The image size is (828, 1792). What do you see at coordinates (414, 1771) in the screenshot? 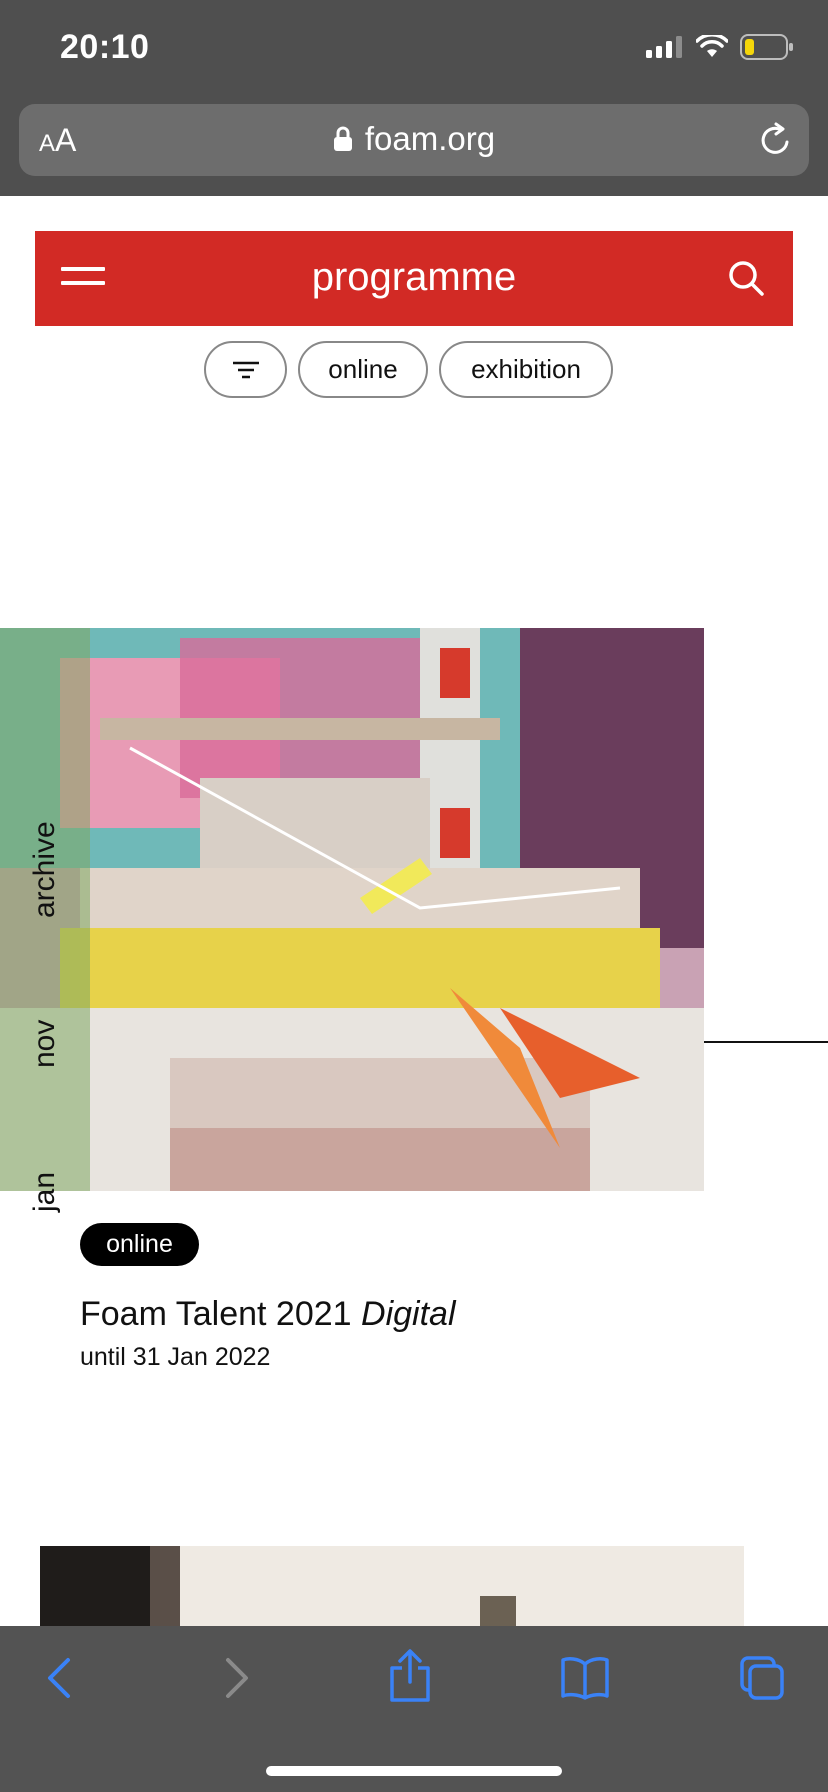
I see `home-indicator` at bounding box center [414, 1771].